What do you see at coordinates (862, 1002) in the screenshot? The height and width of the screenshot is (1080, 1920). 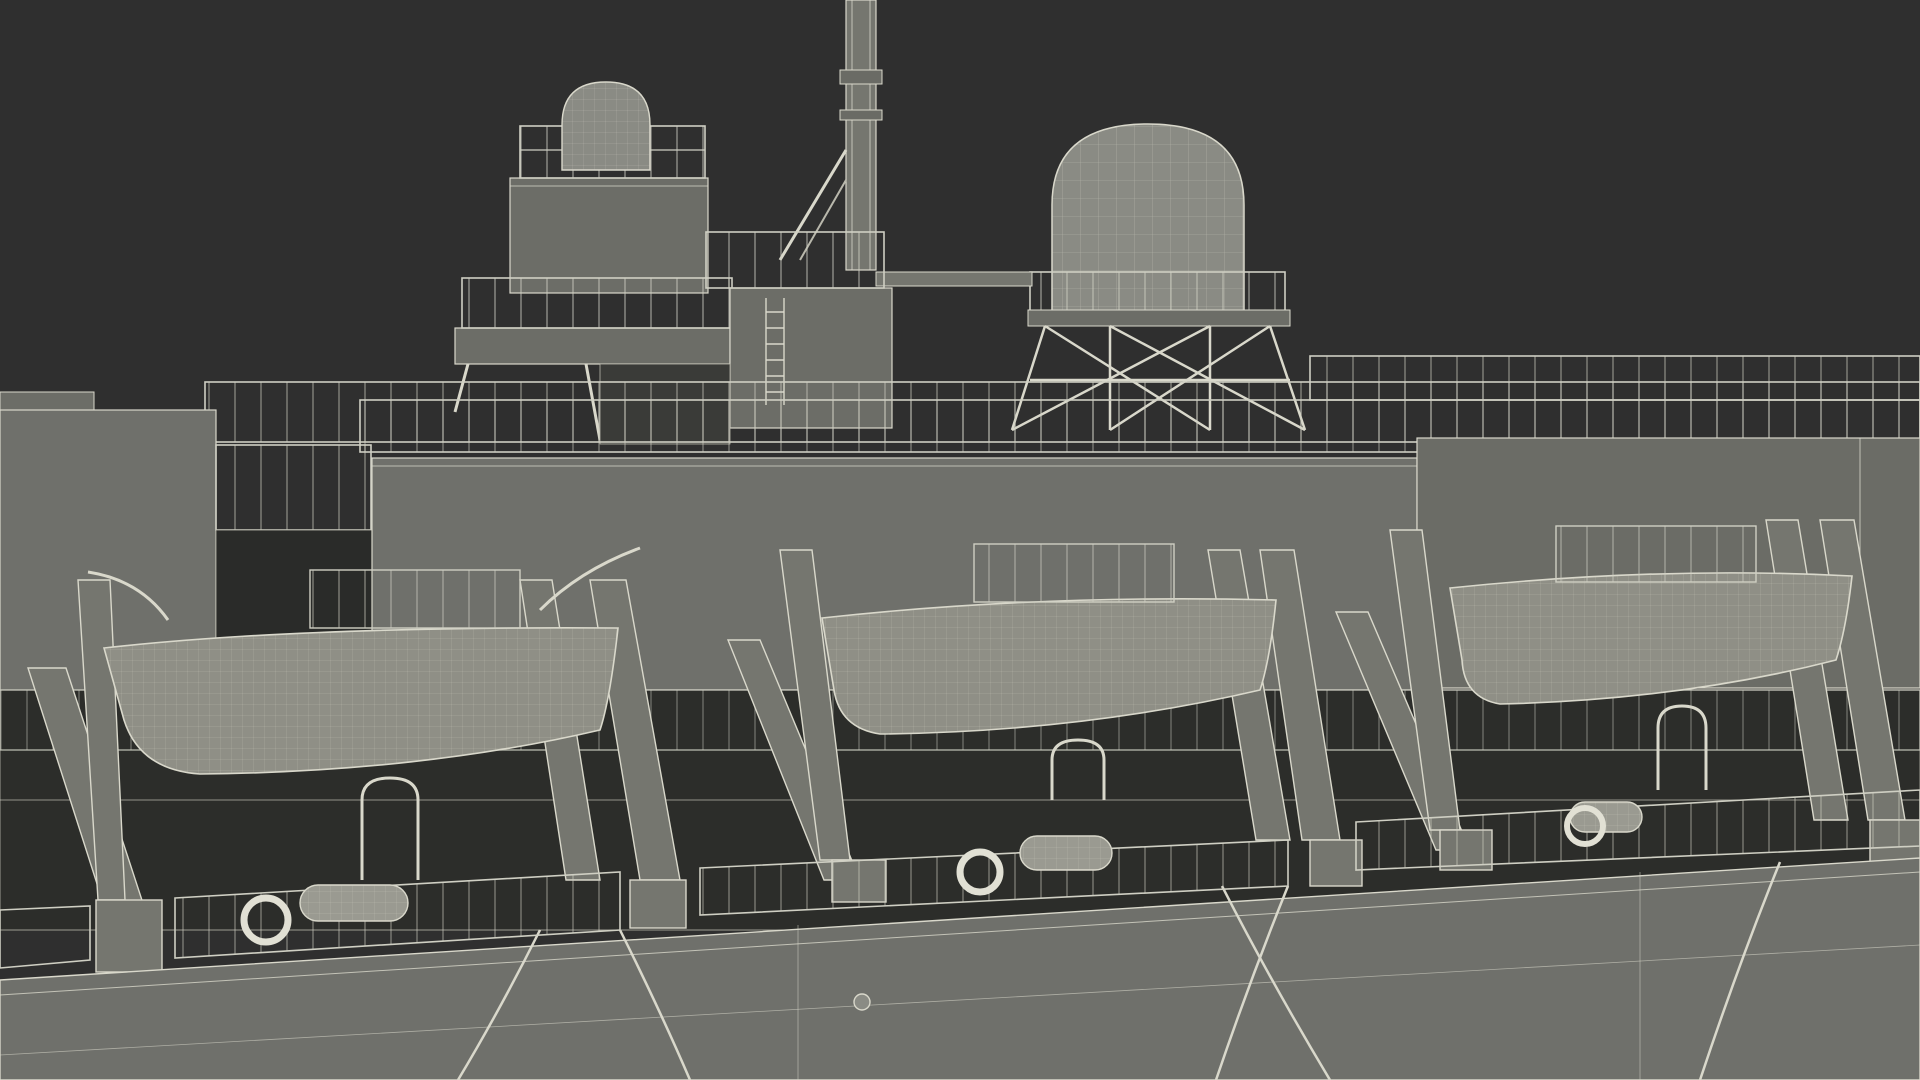 I see `hull-fitting` at bounding box center [862, 1002].